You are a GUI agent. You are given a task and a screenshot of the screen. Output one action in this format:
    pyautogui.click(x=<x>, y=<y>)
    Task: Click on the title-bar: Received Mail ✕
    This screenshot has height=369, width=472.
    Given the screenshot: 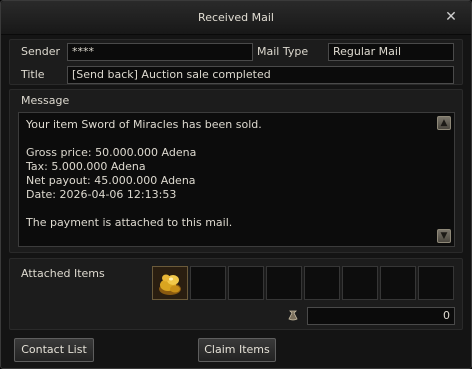 What is the action you would take?
    pyautogui.click(x=236, y=18)
    